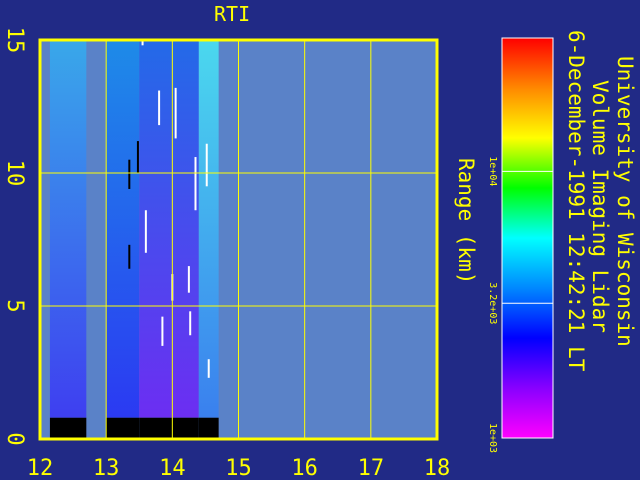 This screenshot has height=480, width=640. Describe the element at coordinates (14, 438) in the screenshot. I see `y-tick-label: 0` at that location.